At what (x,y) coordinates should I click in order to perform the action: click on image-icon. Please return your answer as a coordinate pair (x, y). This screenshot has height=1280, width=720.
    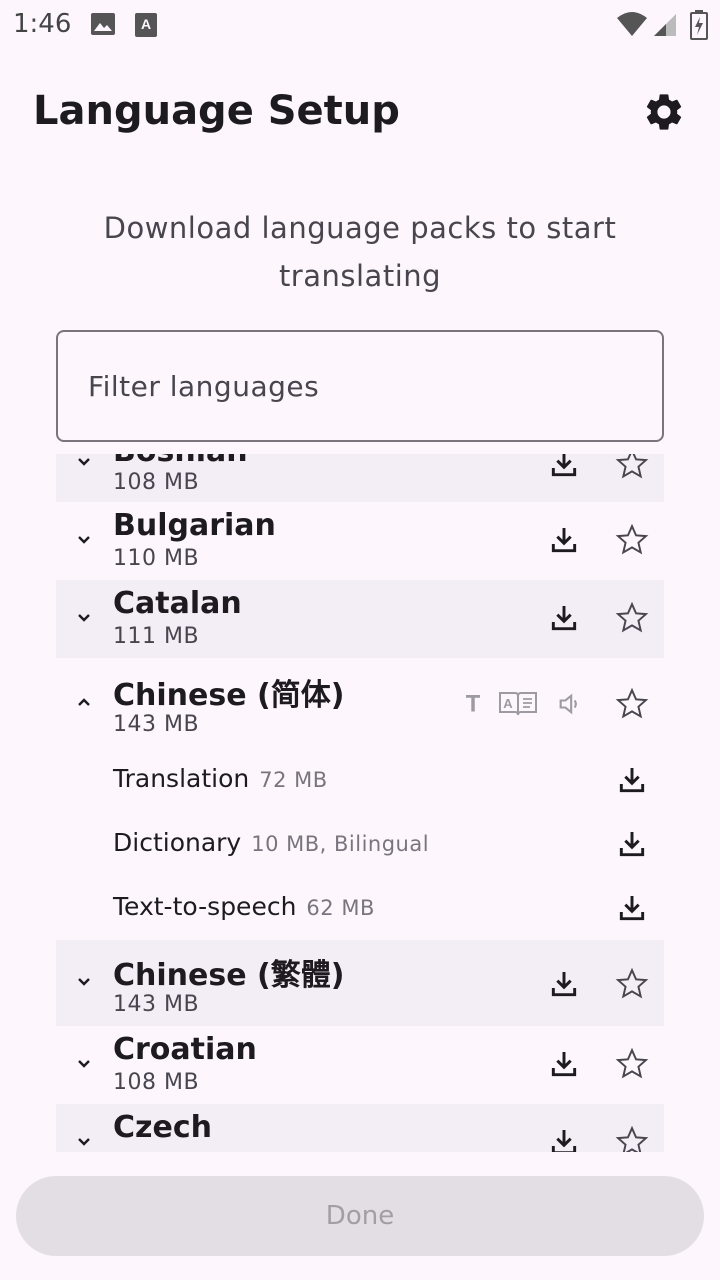
    Looking at the image, I should click on (103, 26).